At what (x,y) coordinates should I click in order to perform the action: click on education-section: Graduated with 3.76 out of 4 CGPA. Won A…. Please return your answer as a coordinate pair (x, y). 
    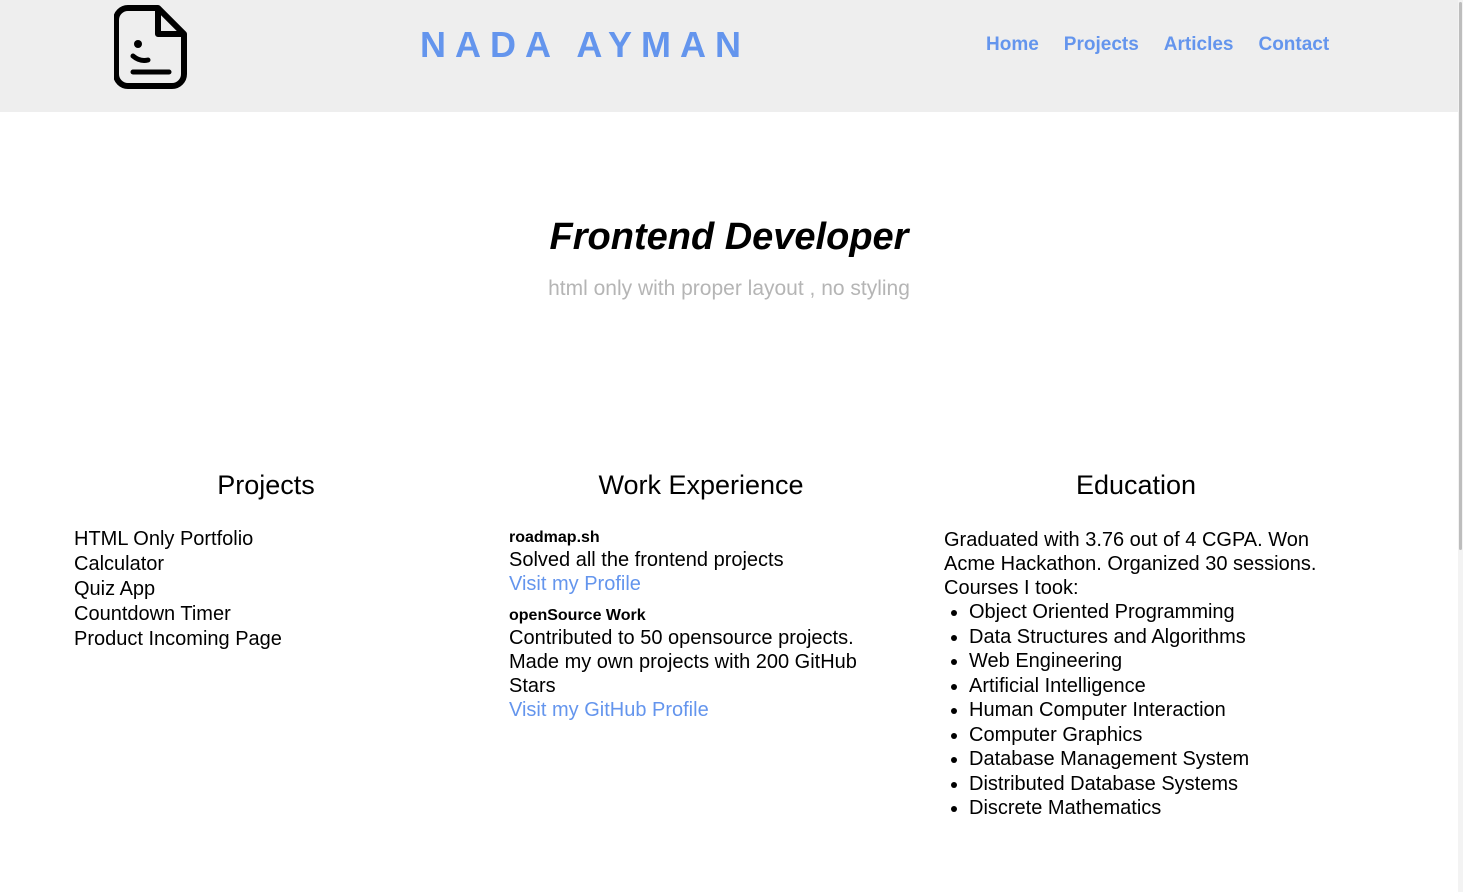
    Looking at the image, I should click on (1144, 674).